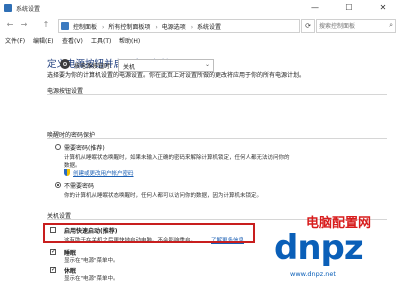  What do you see at coordinates (15, 40) in the screenshot?
I see `menu-file: 文件(F)` at bounding box center [15, 40].